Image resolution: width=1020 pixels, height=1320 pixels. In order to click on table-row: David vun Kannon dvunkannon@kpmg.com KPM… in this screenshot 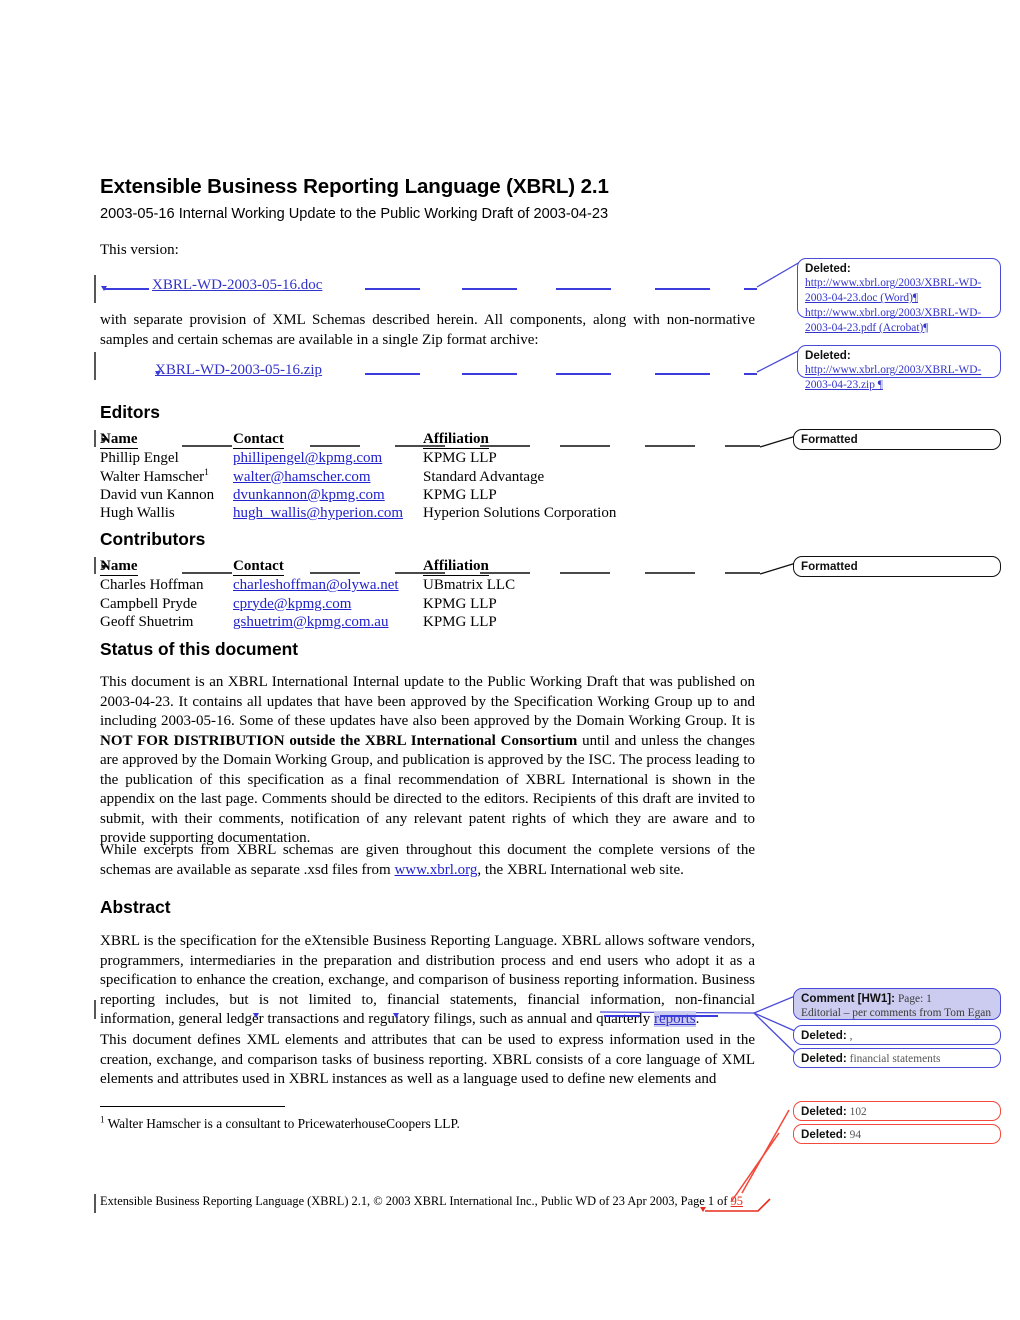, I will do `click(391, 495)`.